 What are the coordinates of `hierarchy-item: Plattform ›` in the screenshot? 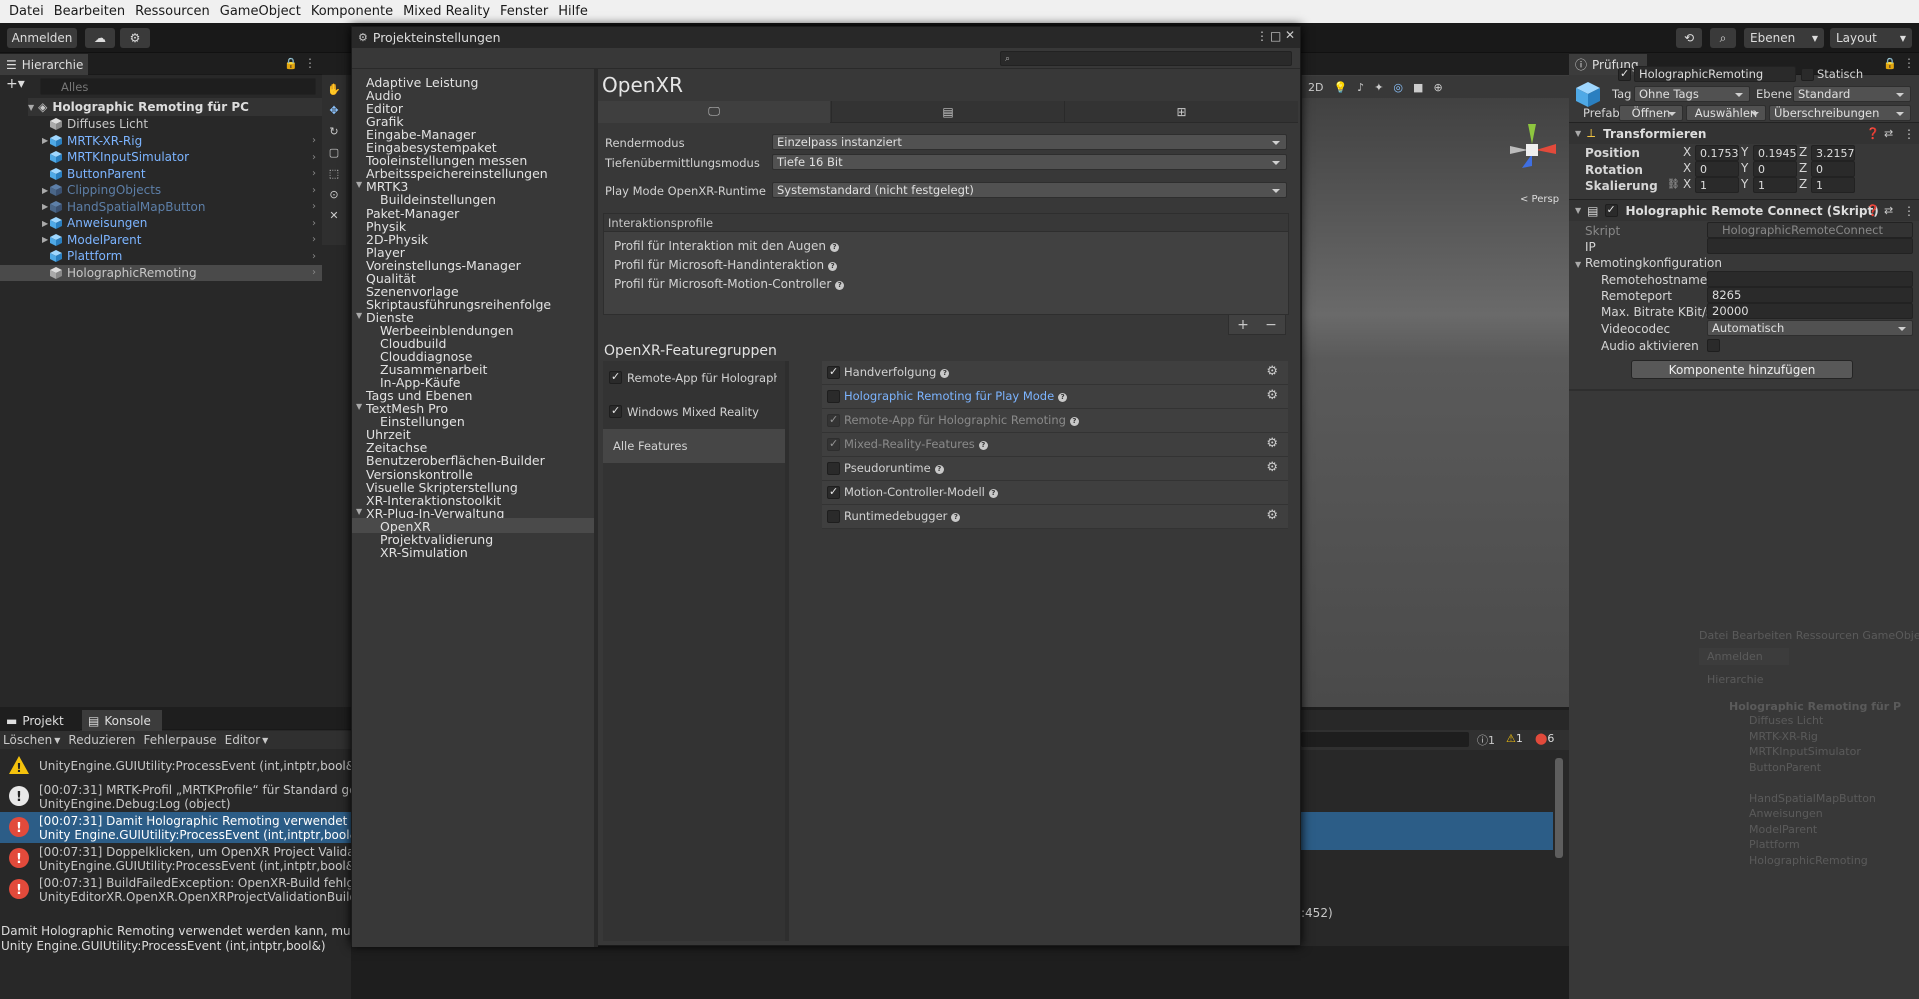 It's located at (161, 256).